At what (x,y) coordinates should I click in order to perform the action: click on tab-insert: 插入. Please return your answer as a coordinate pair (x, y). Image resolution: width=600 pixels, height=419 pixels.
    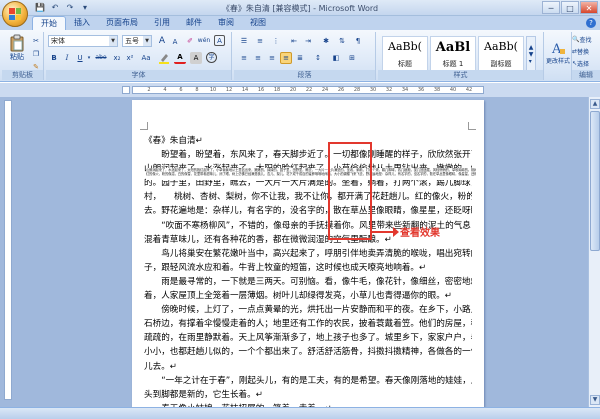
    Looking at the image, I should click on (82, 23).